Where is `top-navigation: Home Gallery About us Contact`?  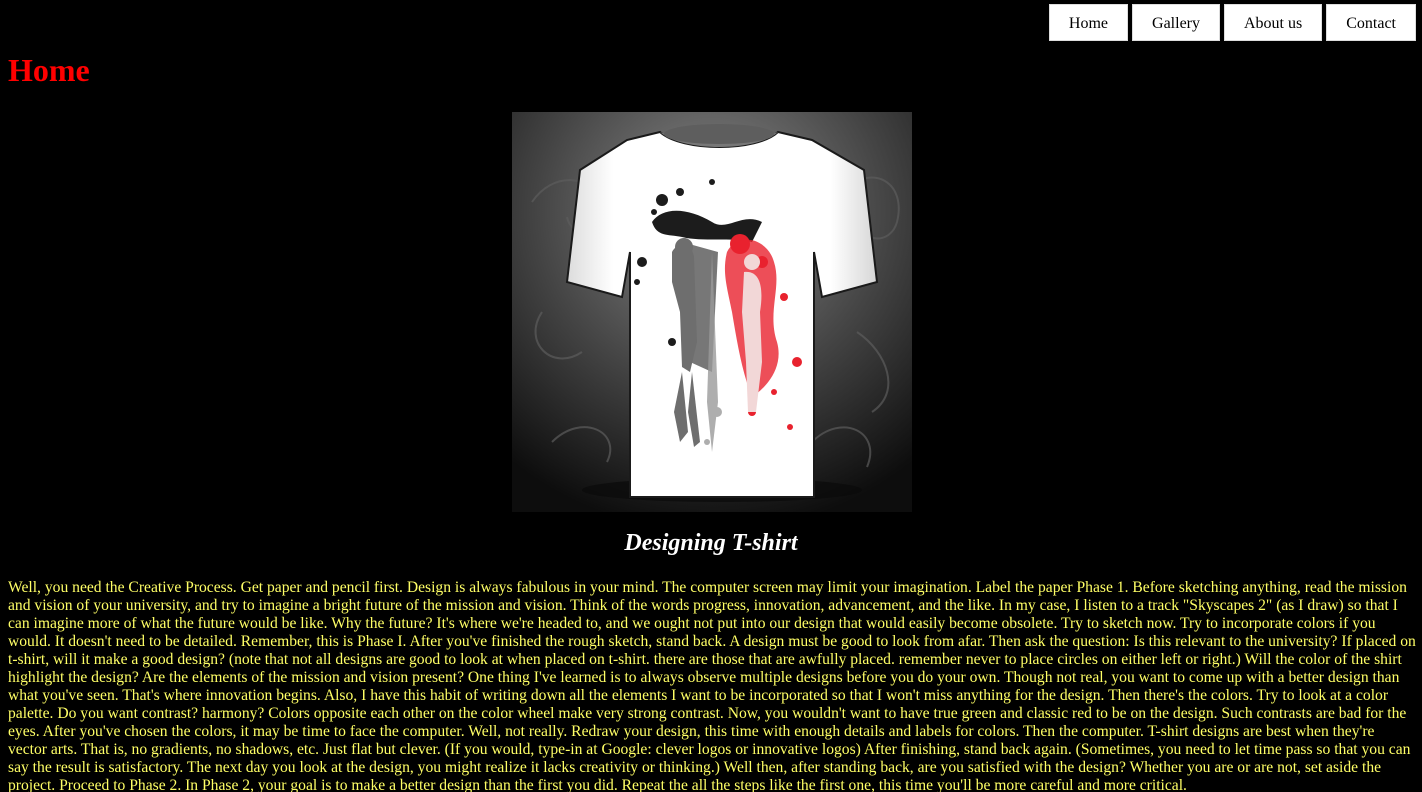 top-navigation: Home Gallery About us Contact is located at coordinates (1232, 22).